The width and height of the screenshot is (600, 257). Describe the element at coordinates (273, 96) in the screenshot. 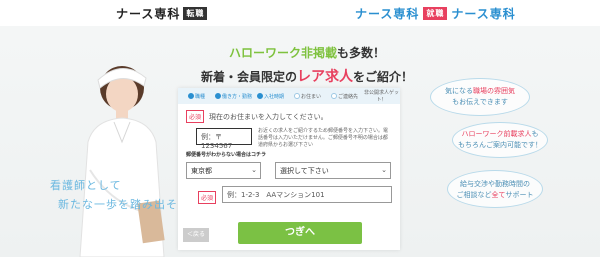

I see `step-label: 入社時期` at that location.